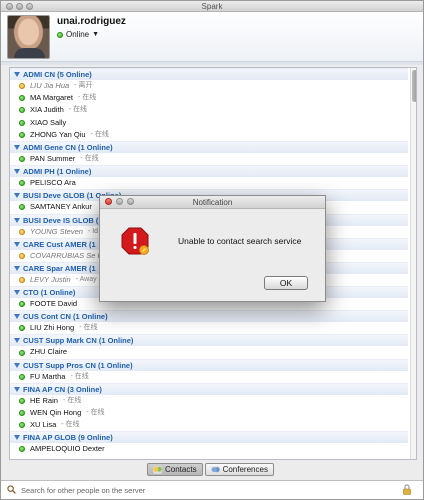  Describe the element at coordinates (209, 425) in the screenshot. I see `contact-row: XU Lisa - 在线` at that location.